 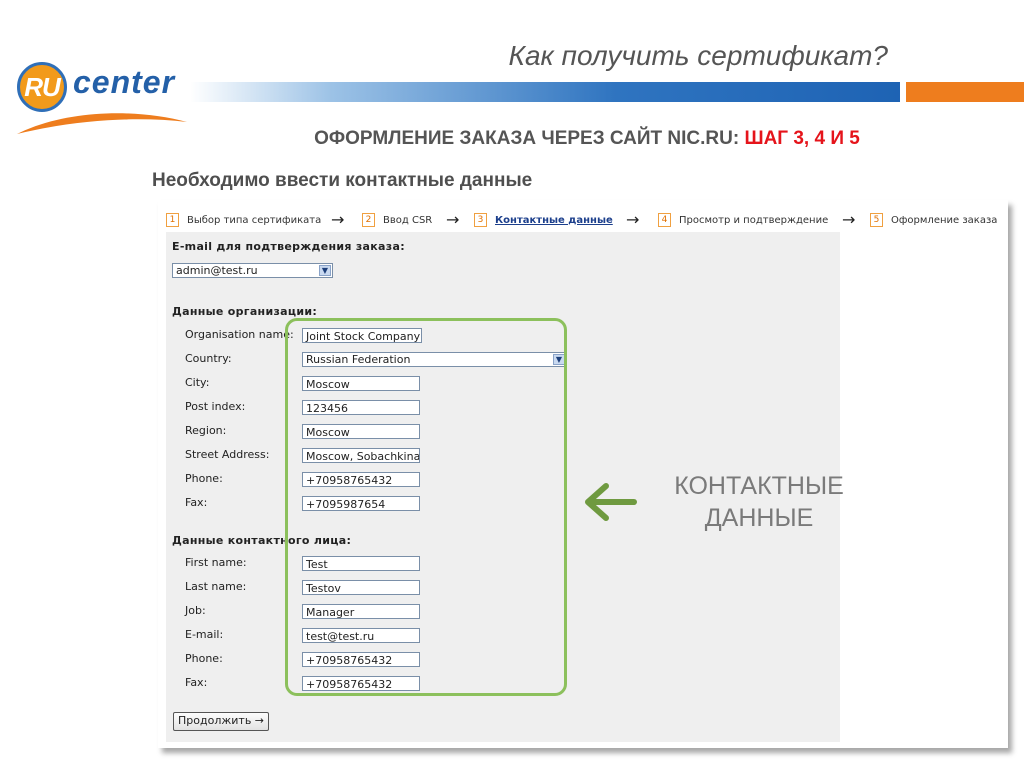 I want to click on last-name-label: Last name:, so click(x=216, y=586).